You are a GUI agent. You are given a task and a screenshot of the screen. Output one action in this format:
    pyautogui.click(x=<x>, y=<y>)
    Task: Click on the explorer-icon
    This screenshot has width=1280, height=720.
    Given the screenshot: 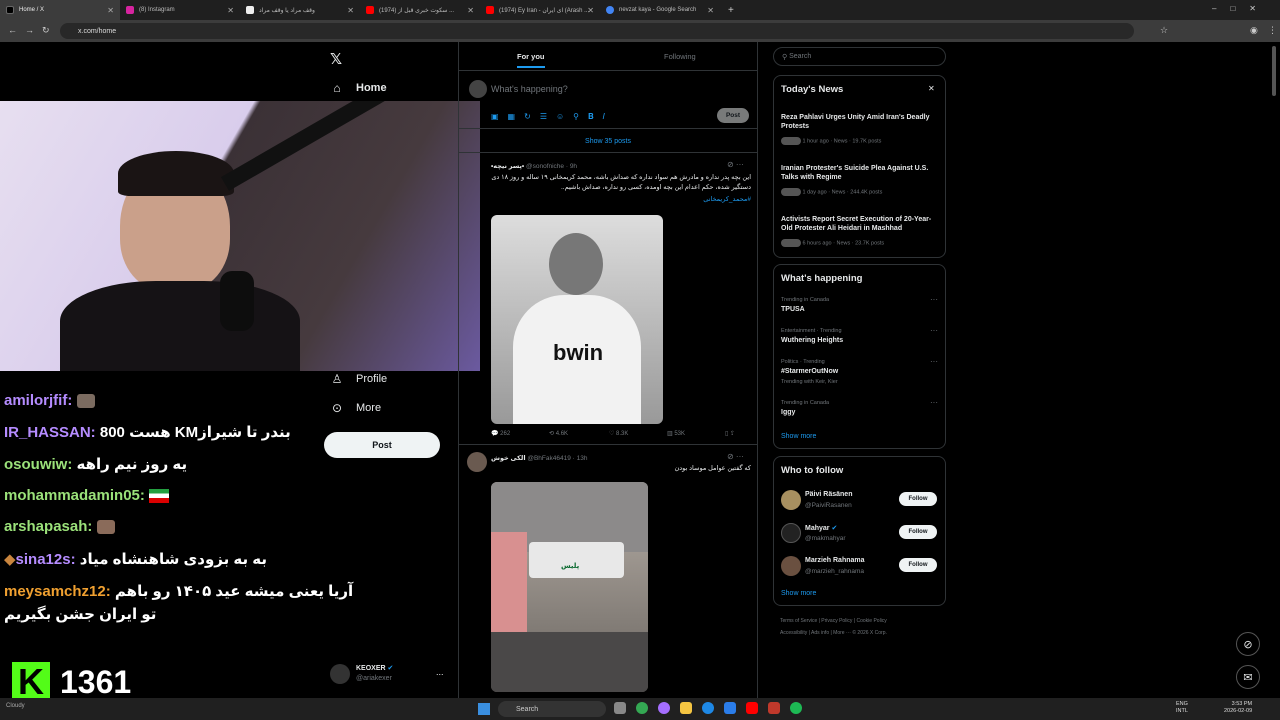 What is the action you would take?
    pyautogui.click(x=686, y=708)
    